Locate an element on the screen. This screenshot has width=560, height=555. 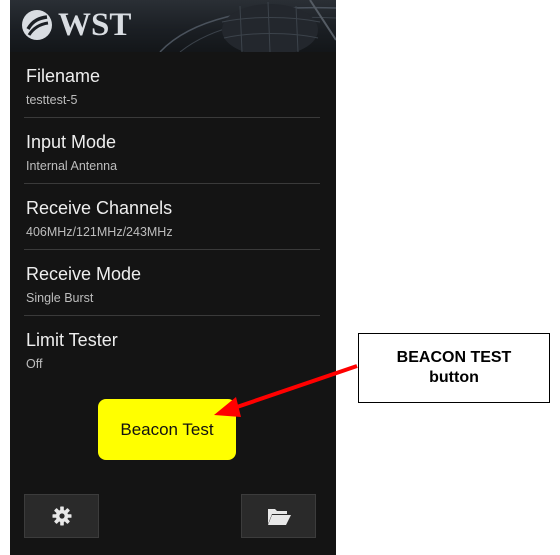
setting-receive-mode: Receive Mode Single Burst is located at coordinates (173, 283).